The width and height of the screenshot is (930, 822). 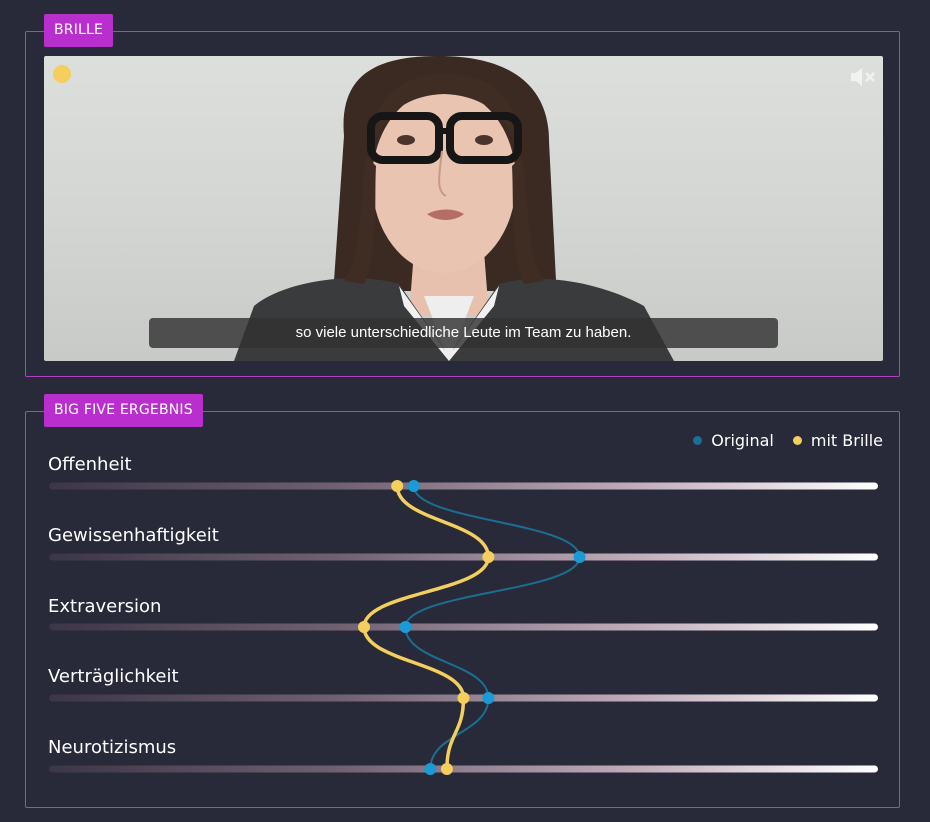 What do you see at coordinates (863, 77) in the screenshot?
I see `speaker-muted-icon` at bounding box center [863, 77].